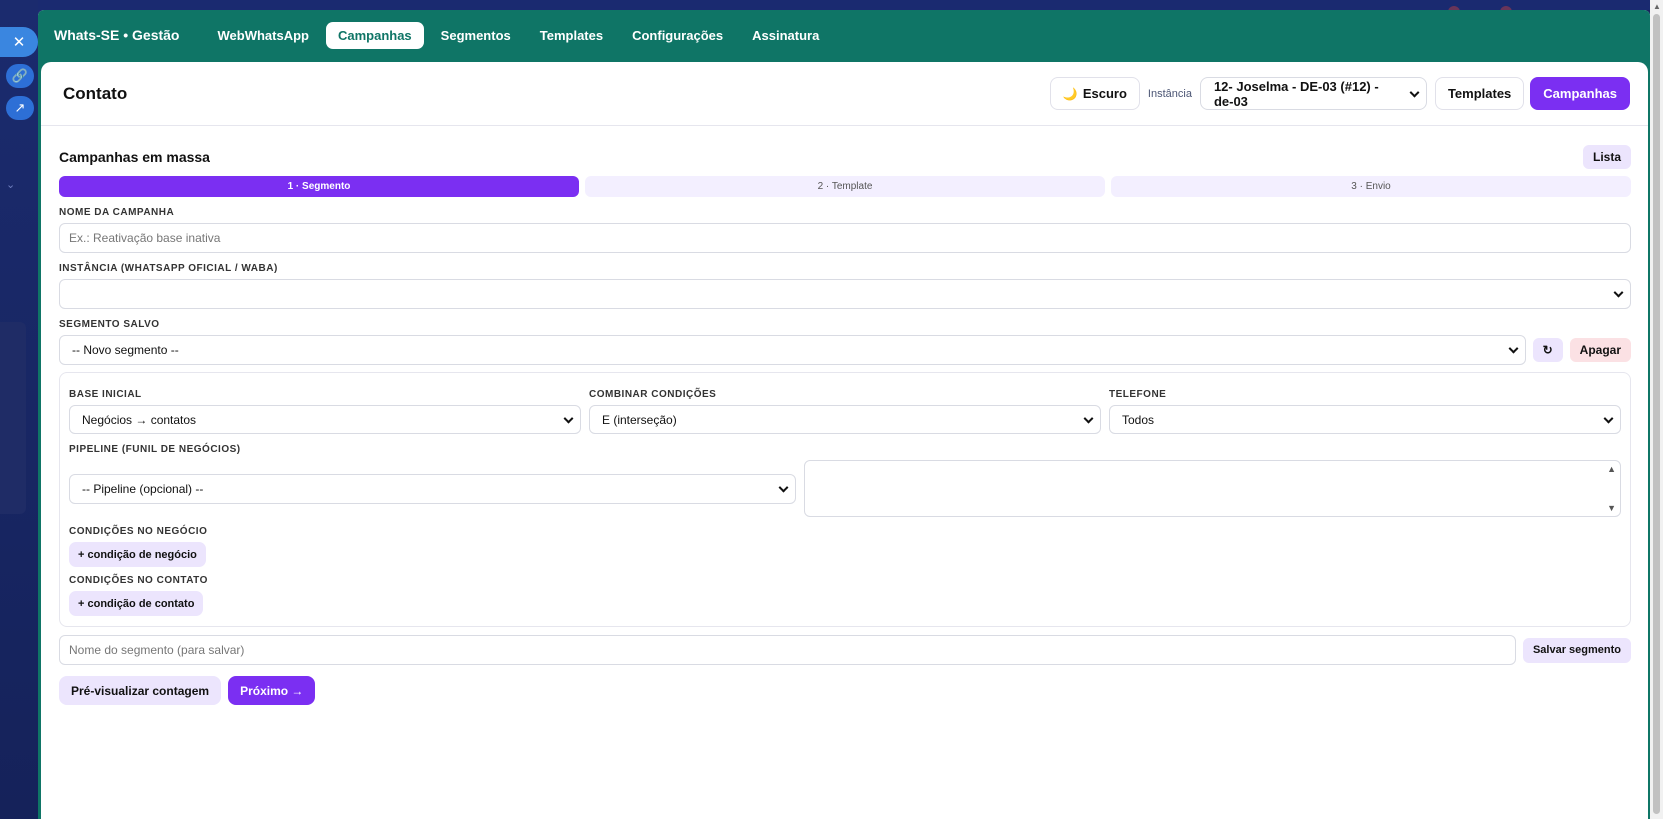  I want to click on saved-segment-value: -- Novo segmento --, so click(125, 350).